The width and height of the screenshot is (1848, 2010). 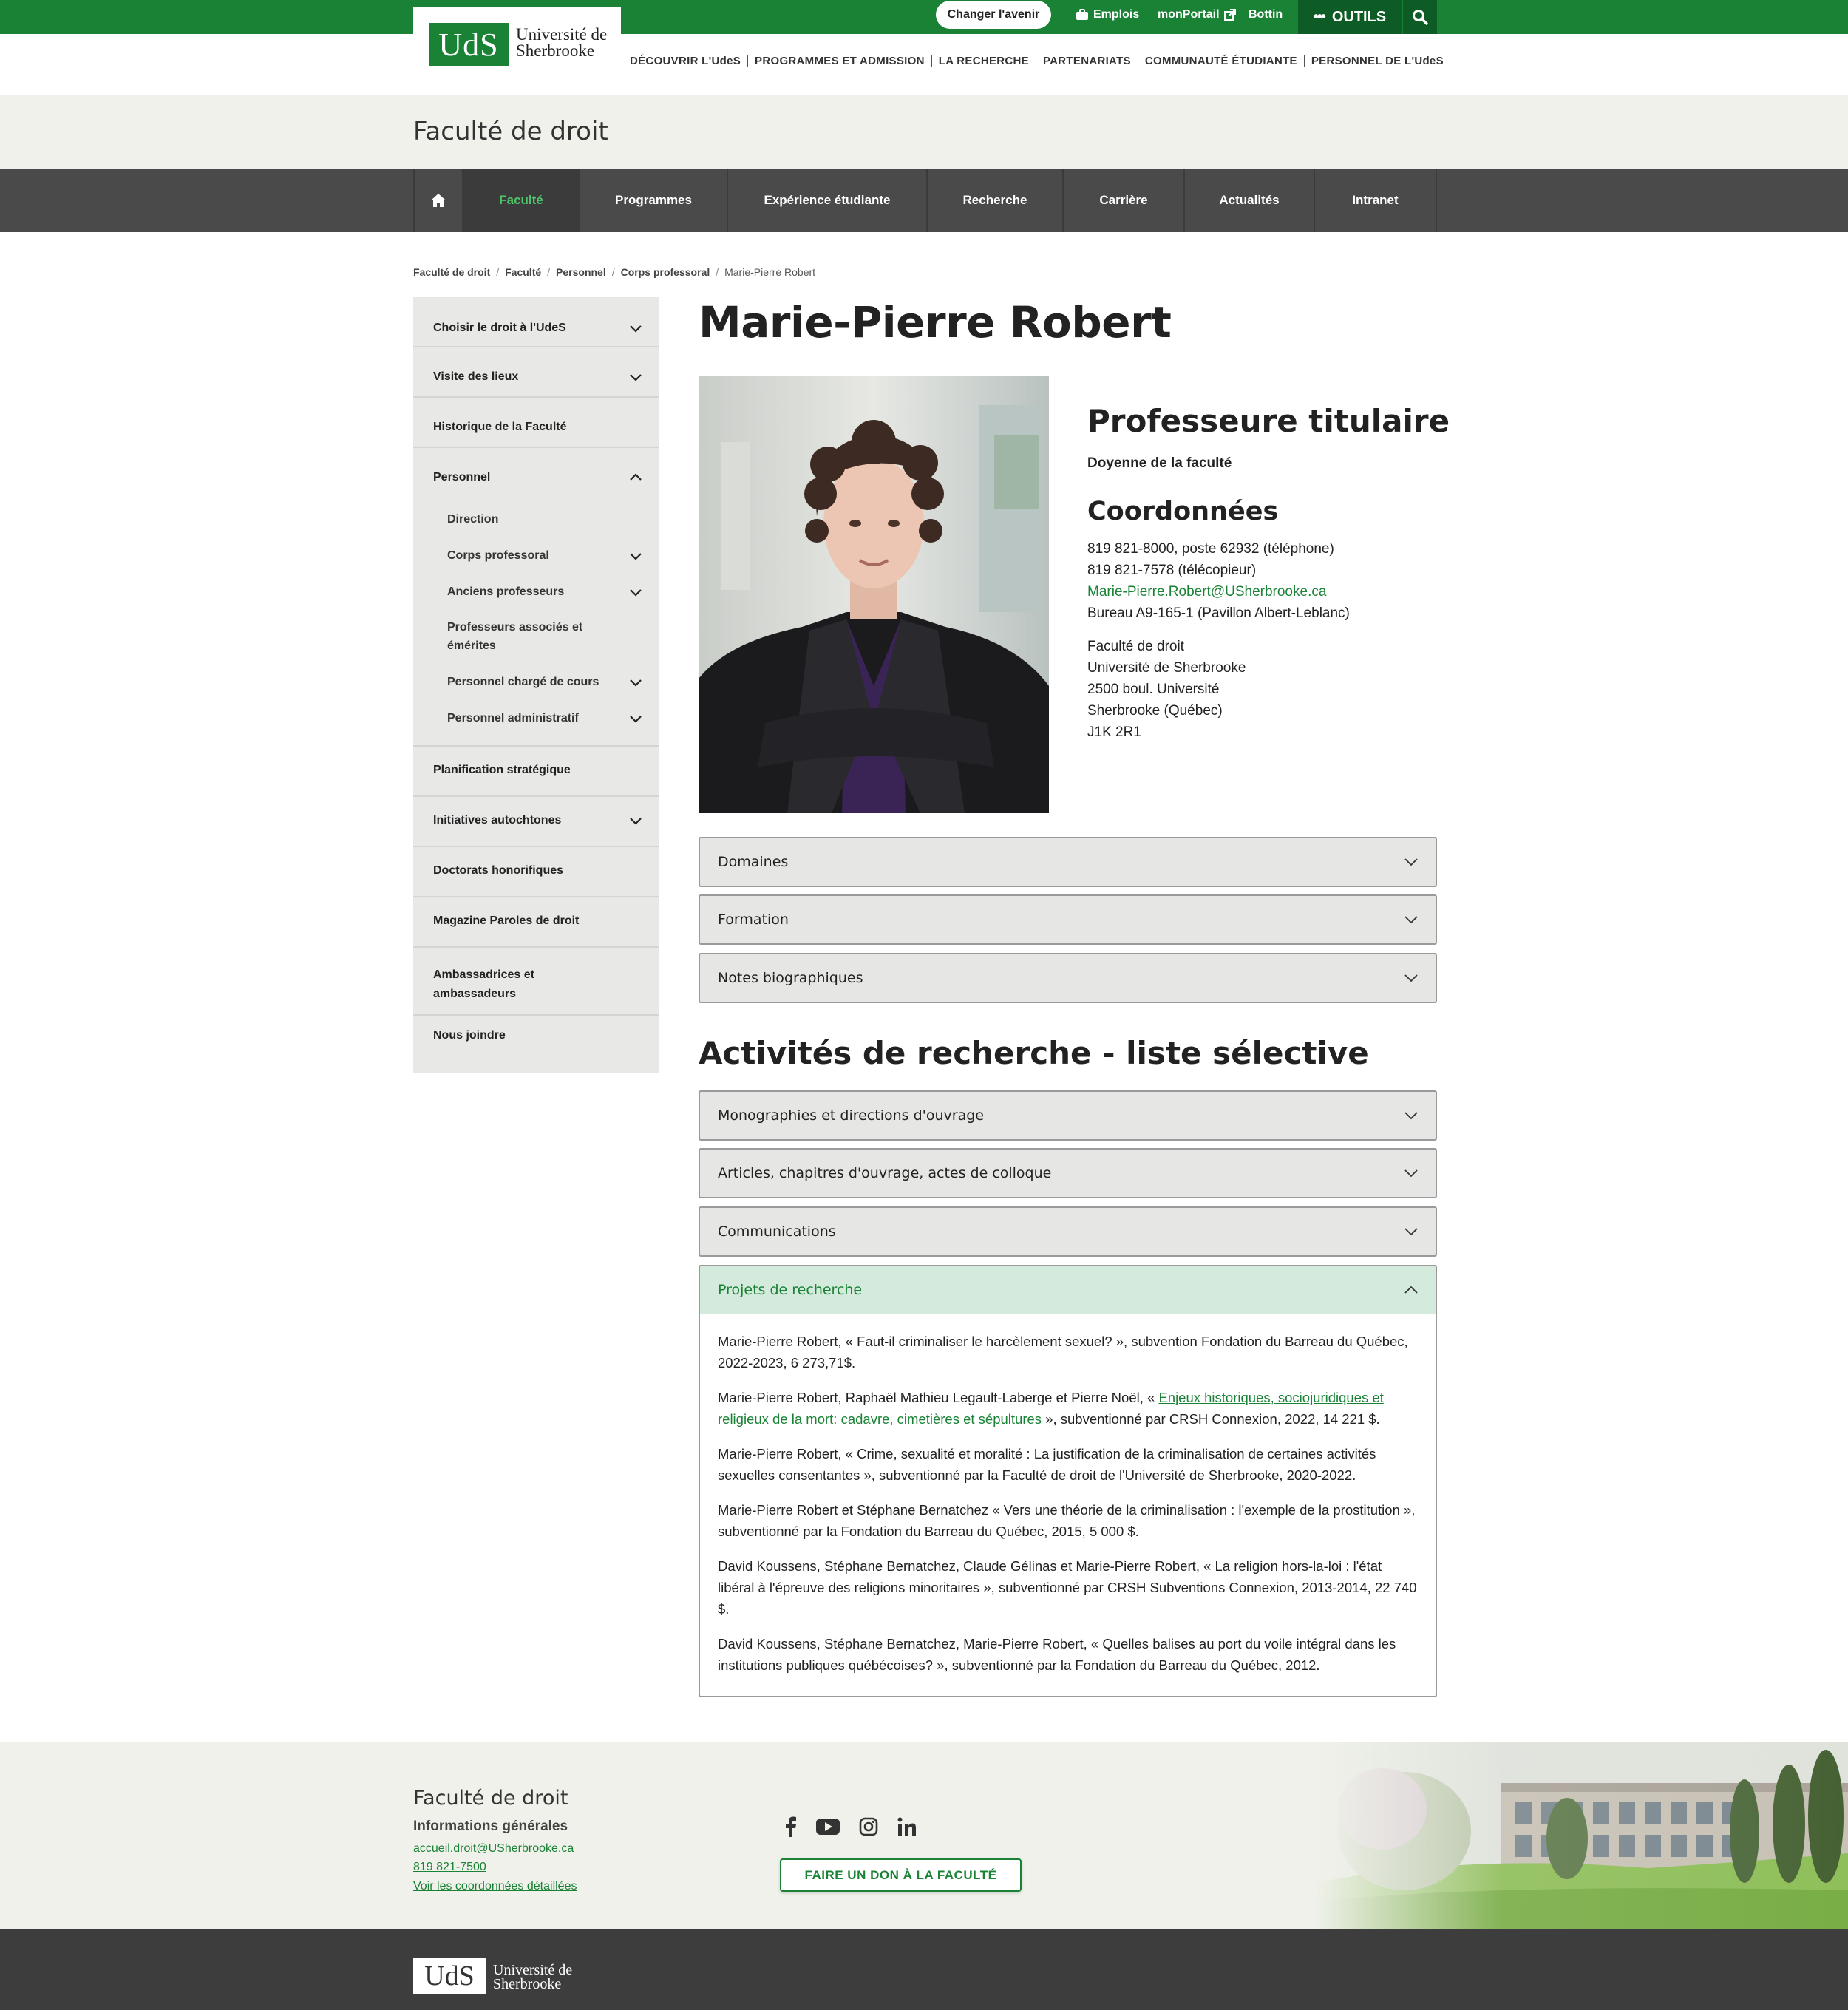 What do you see at coordinates (994, 15) in the screenshot?
I see `changer-avenir-button: Changer l'avenir` at bounding box center [994, 15].